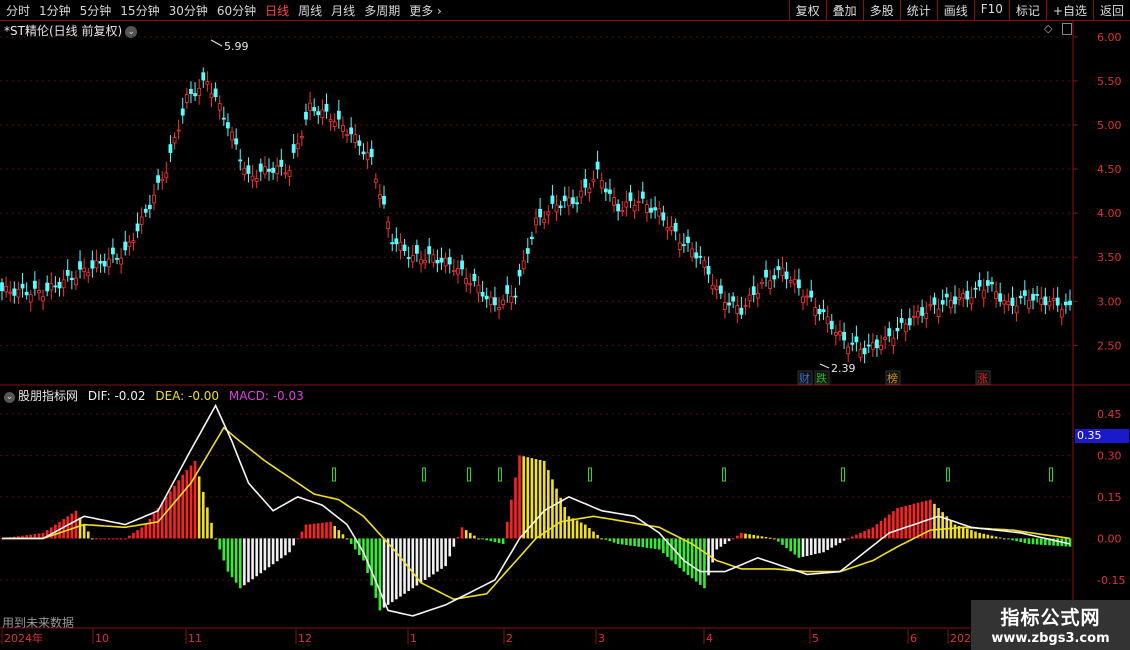 The image size is (1130, 650). What do you see at coordinates (1050, 618) in the screenshot?
I see `watermark-title: 指标公式网` at bounding box center [1050, 618].